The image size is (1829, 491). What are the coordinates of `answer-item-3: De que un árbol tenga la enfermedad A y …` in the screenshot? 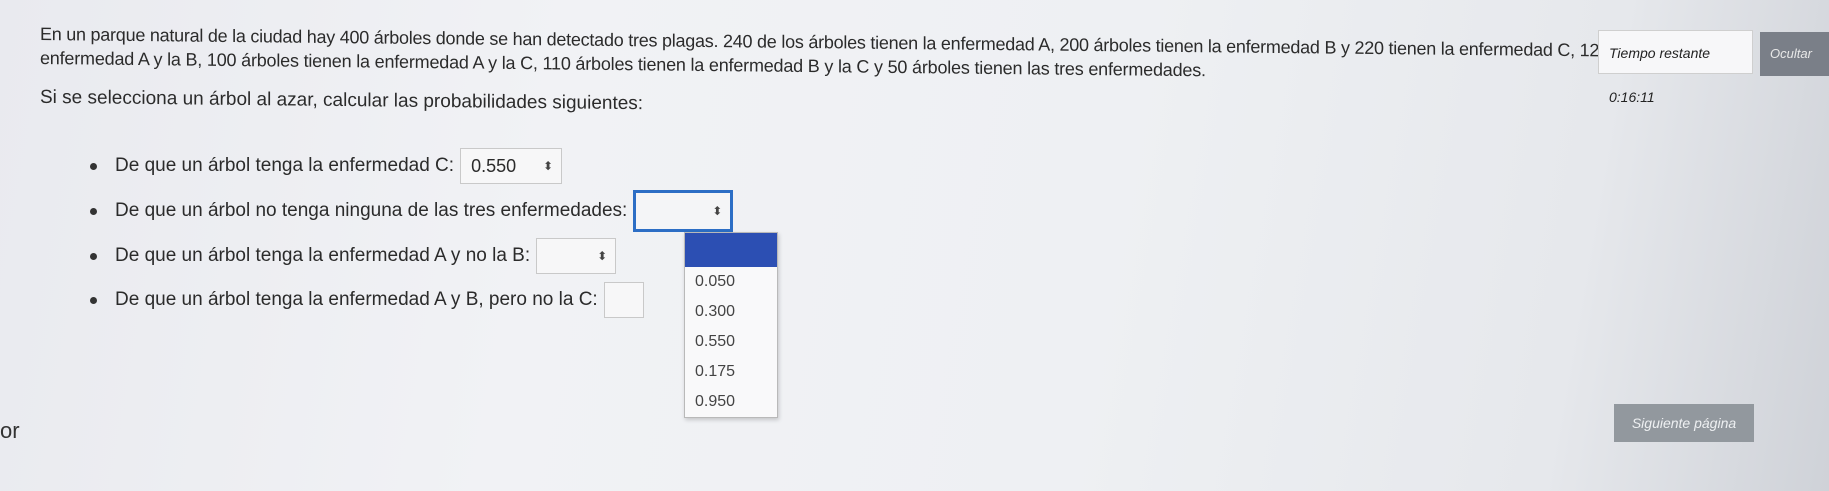 It's located at (353, 256).